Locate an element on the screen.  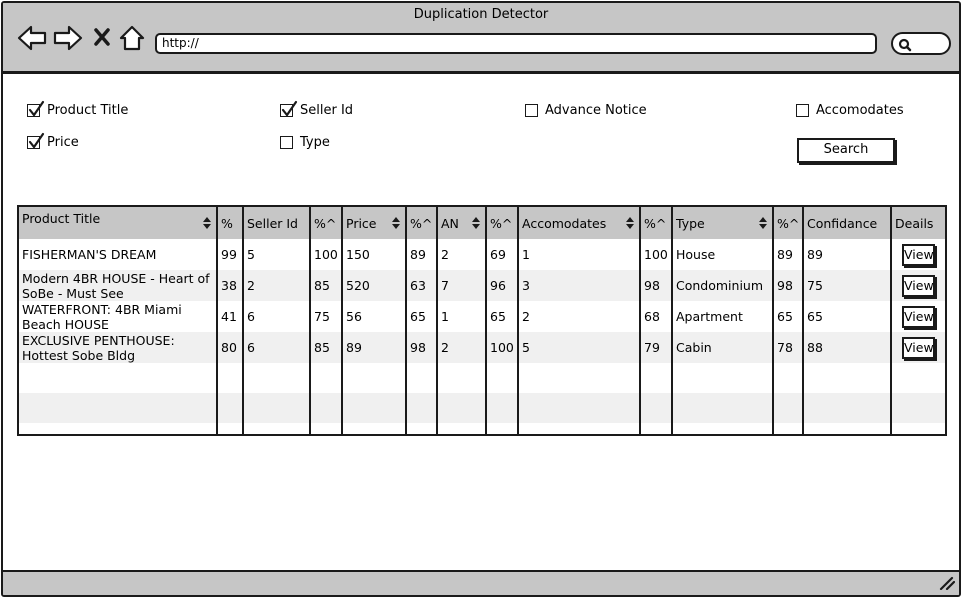
cell-product-title: FISHERMAN'S DREAM is located at coordinates (118, 254).